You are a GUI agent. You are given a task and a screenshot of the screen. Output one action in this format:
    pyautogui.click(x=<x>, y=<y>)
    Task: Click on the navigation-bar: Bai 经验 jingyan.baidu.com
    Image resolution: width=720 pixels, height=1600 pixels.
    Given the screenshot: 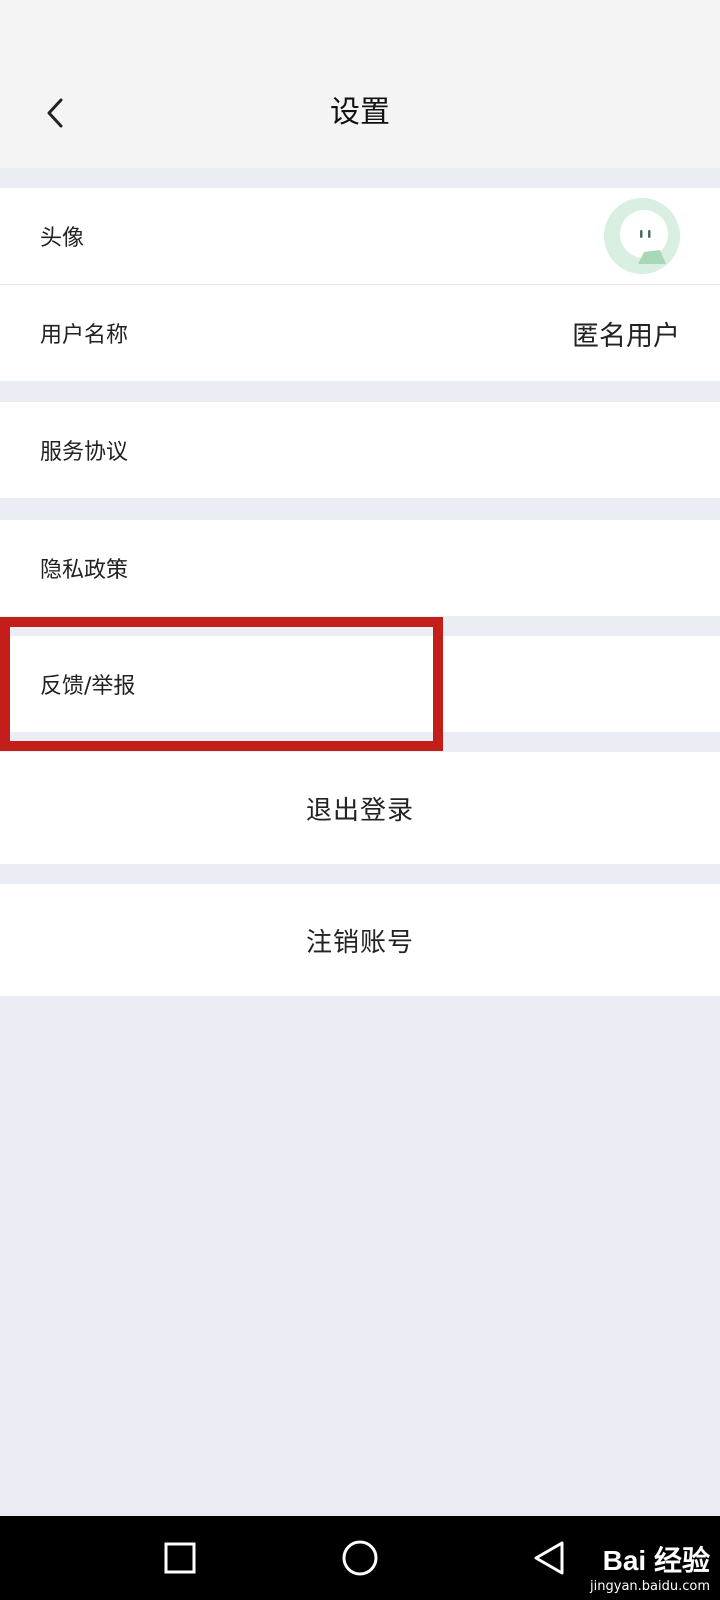 What is the action you would take?
    pyautogui.click(x=360, y=1558)
    